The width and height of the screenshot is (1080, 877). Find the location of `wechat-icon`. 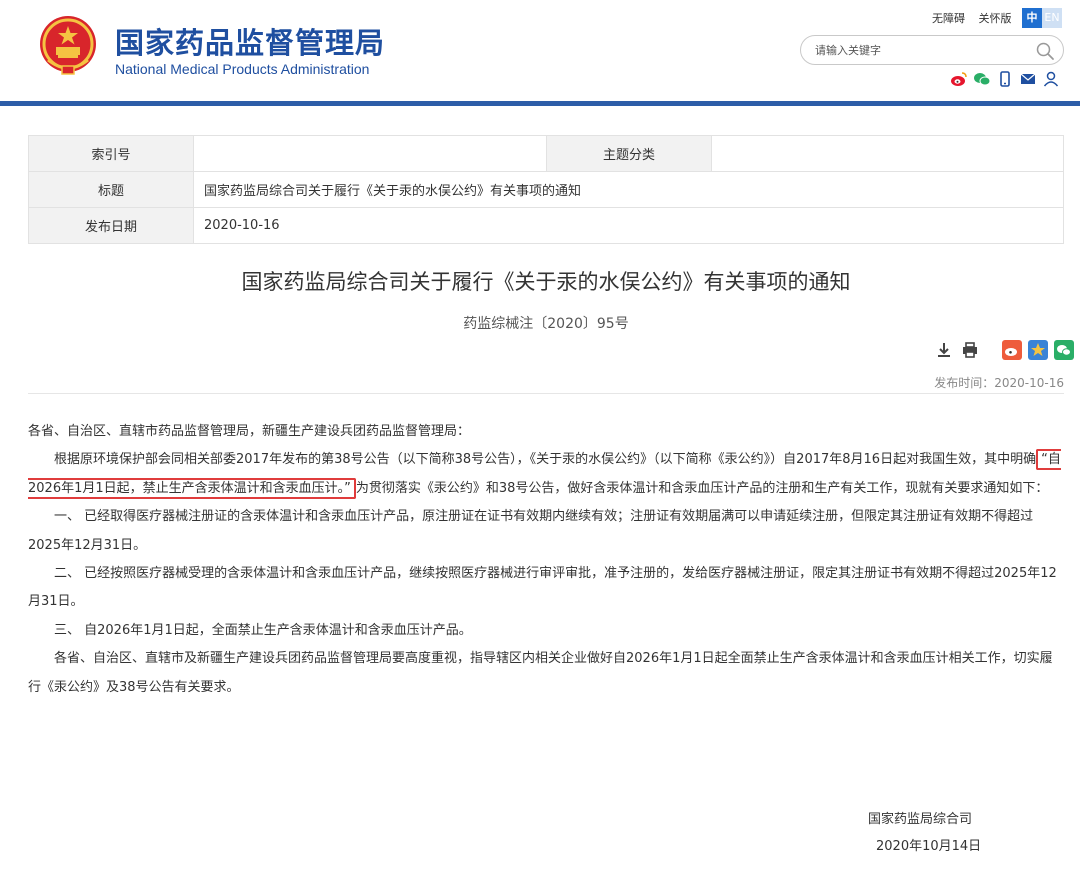

wechat-icon is located at coordinates (982, 79).